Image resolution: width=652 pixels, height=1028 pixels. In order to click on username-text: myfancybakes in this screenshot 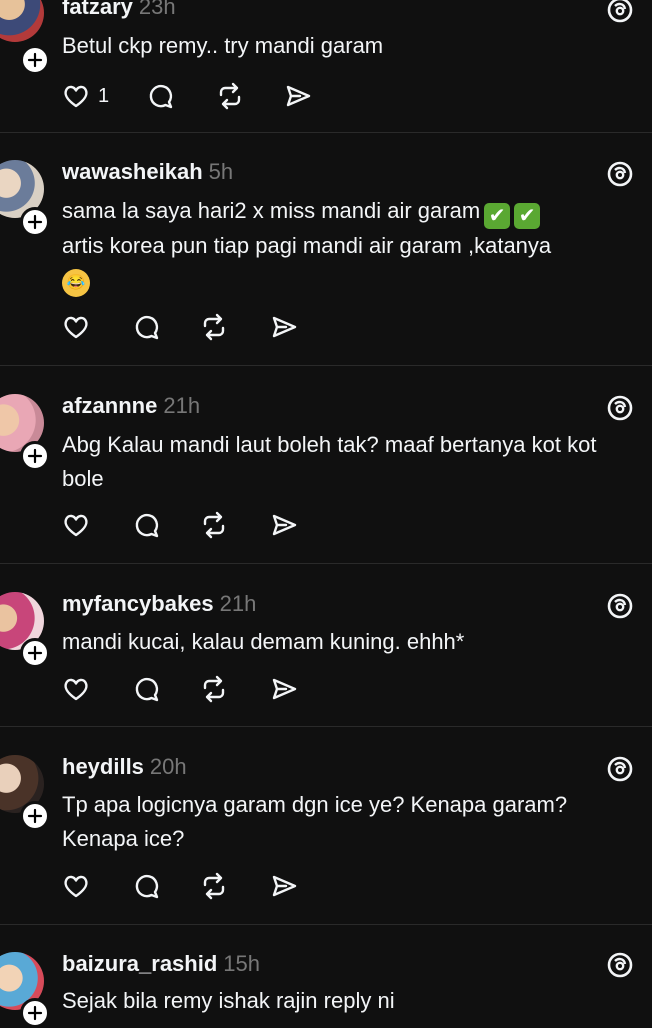, I will do `click(138, 603)`.